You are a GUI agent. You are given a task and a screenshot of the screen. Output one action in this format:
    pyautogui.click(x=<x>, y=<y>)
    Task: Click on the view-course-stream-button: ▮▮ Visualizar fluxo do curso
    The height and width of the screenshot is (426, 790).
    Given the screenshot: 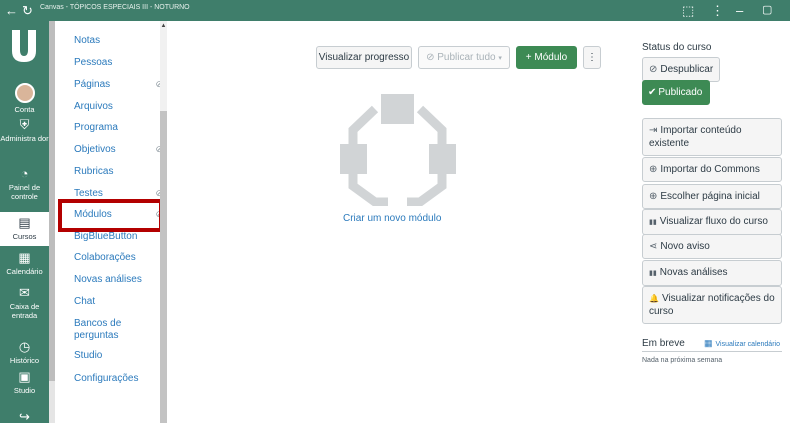 What is the action you would take?
    pyautogui.click(x=712, y=222)
    